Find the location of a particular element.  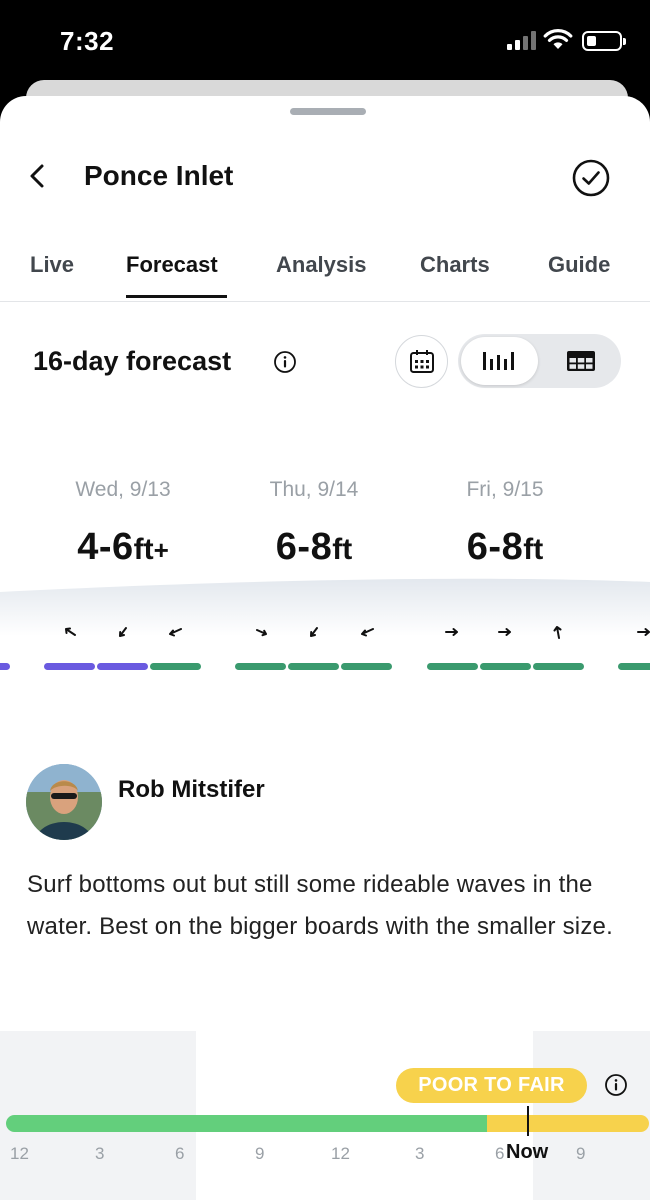

calendar-button is located at coordinates (421, 361).